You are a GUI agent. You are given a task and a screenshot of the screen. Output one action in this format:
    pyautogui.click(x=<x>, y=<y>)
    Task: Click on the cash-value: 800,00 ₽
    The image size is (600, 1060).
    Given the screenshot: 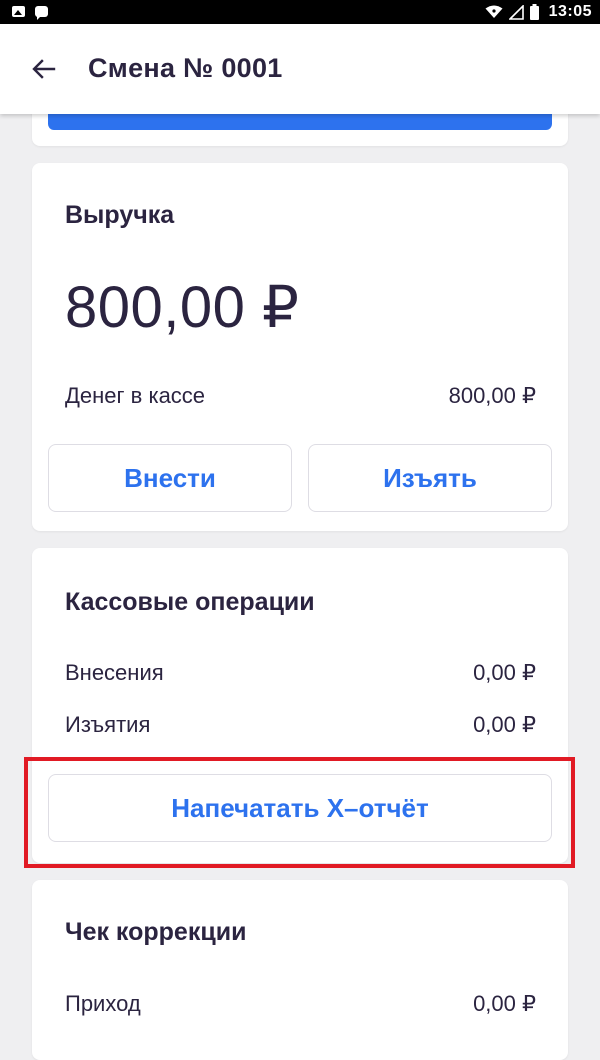 What is the action you would take?
    pyautogui.click(x=492, y=395)
    